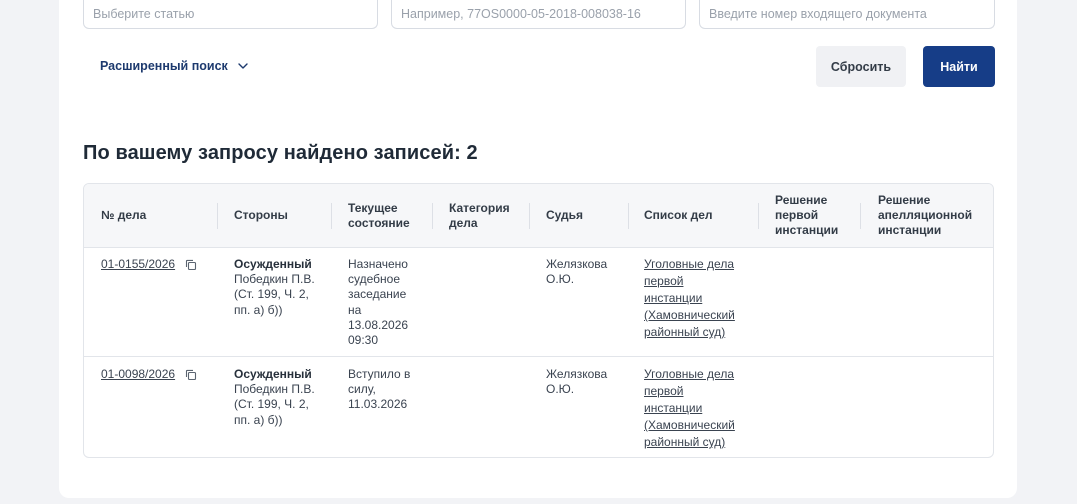  I want to click on column-header-case-number: № дела, so click(124, 215).